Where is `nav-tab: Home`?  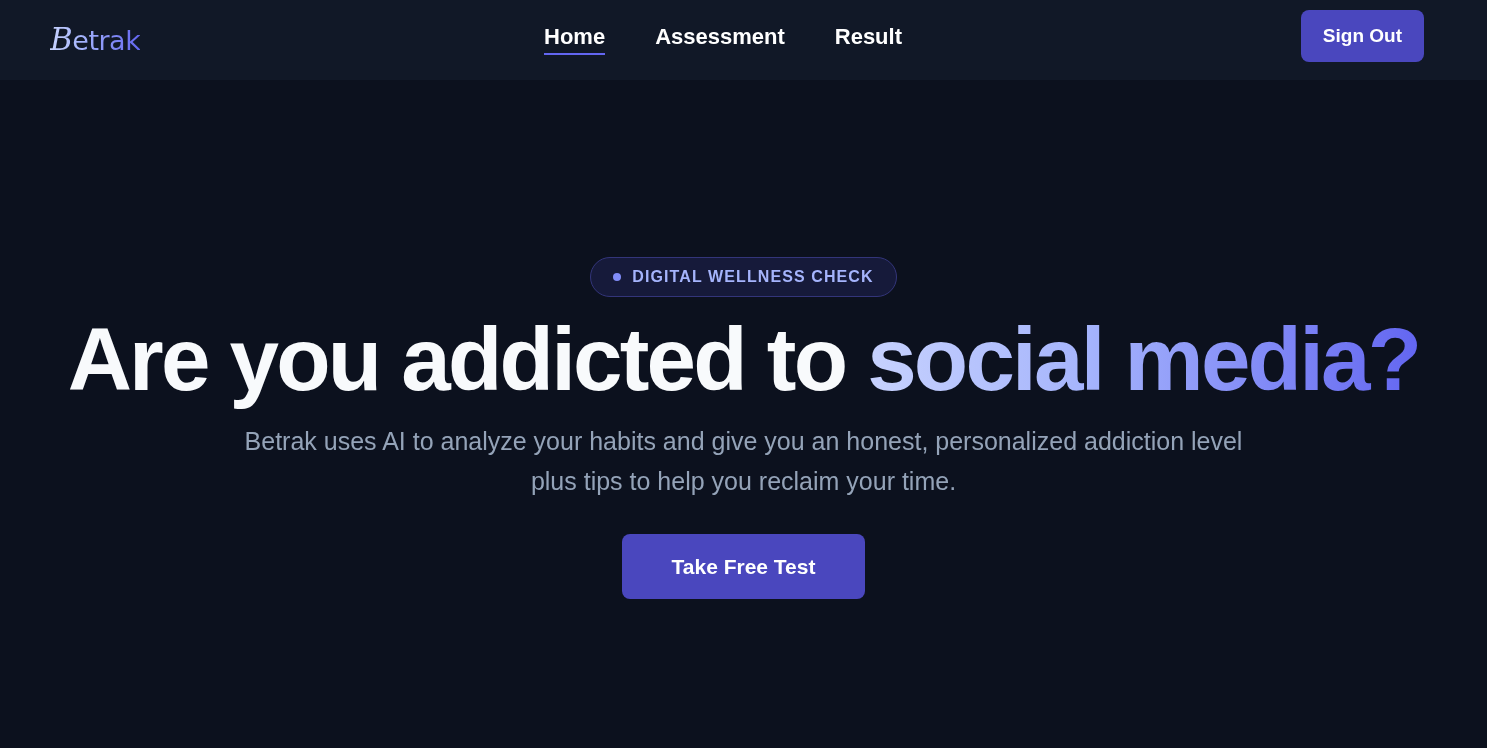 nav-tab: Home is located at coordinates (575, 37).